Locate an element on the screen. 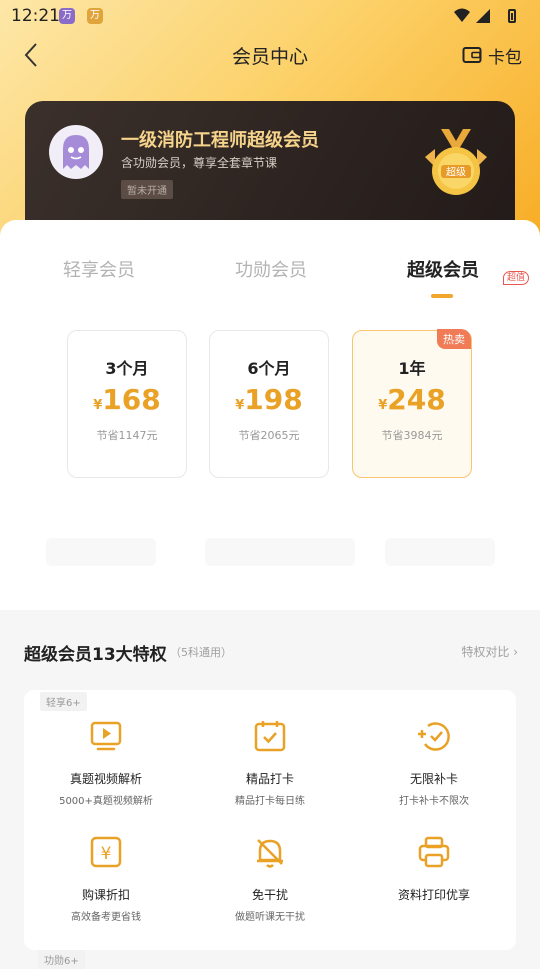  tab-super-member: 超级会员 is located at coordinates (443, 269).